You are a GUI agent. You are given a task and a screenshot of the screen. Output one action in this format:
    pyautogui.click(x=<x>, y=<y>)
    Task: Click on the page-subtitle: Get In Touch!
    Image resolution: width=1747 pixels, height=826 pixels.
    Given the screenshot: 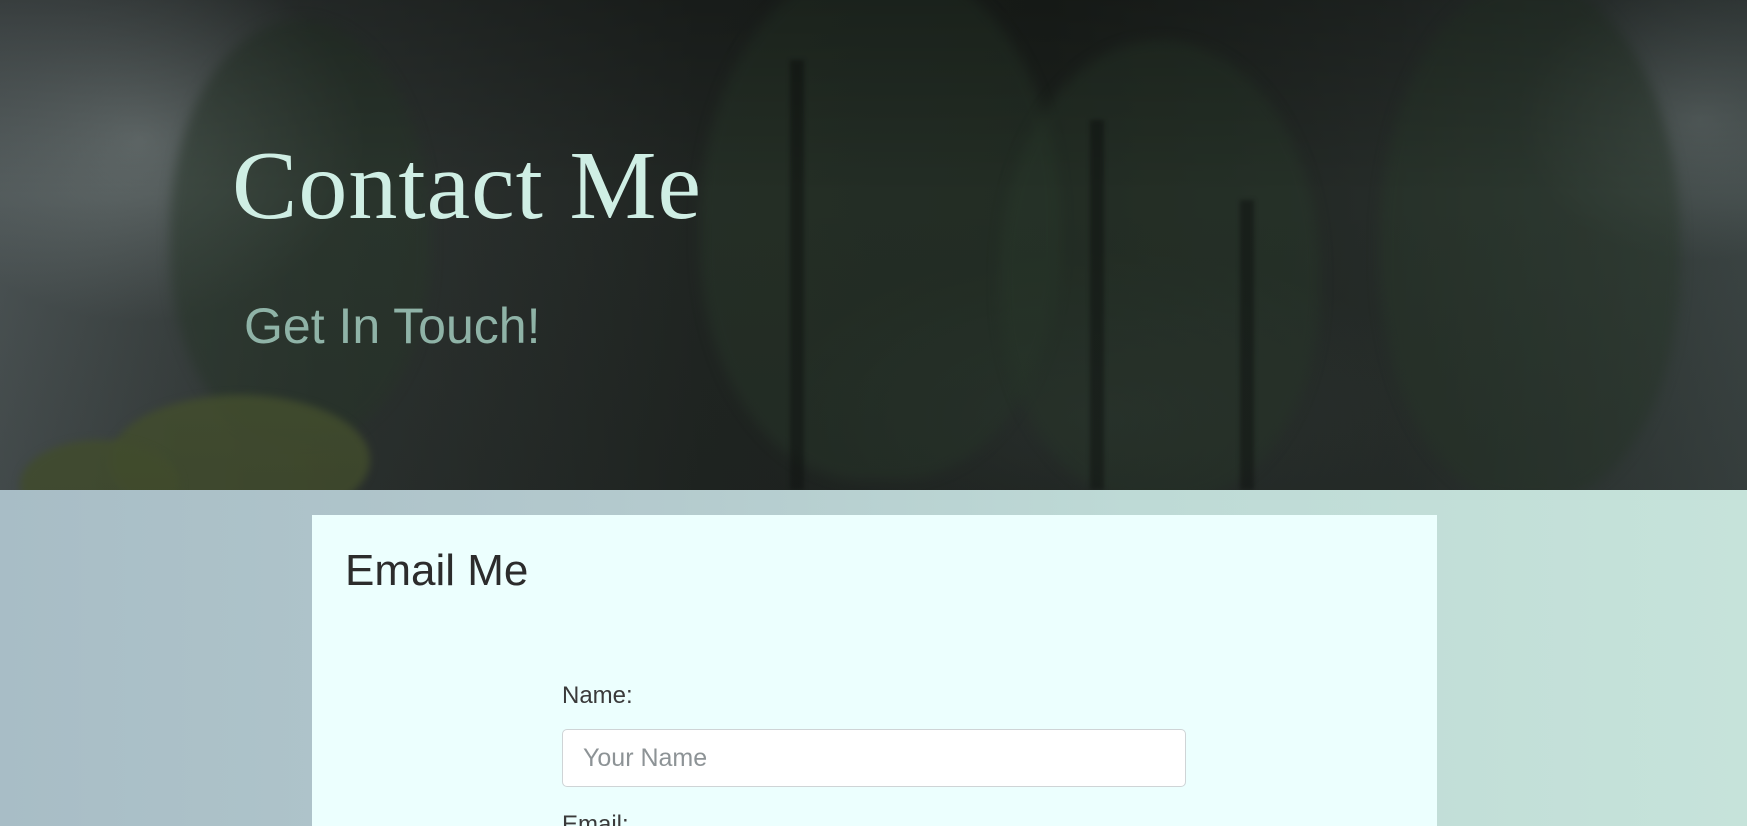 What is the action you would take?
    pyautogui.click(x=392, y=326)
    